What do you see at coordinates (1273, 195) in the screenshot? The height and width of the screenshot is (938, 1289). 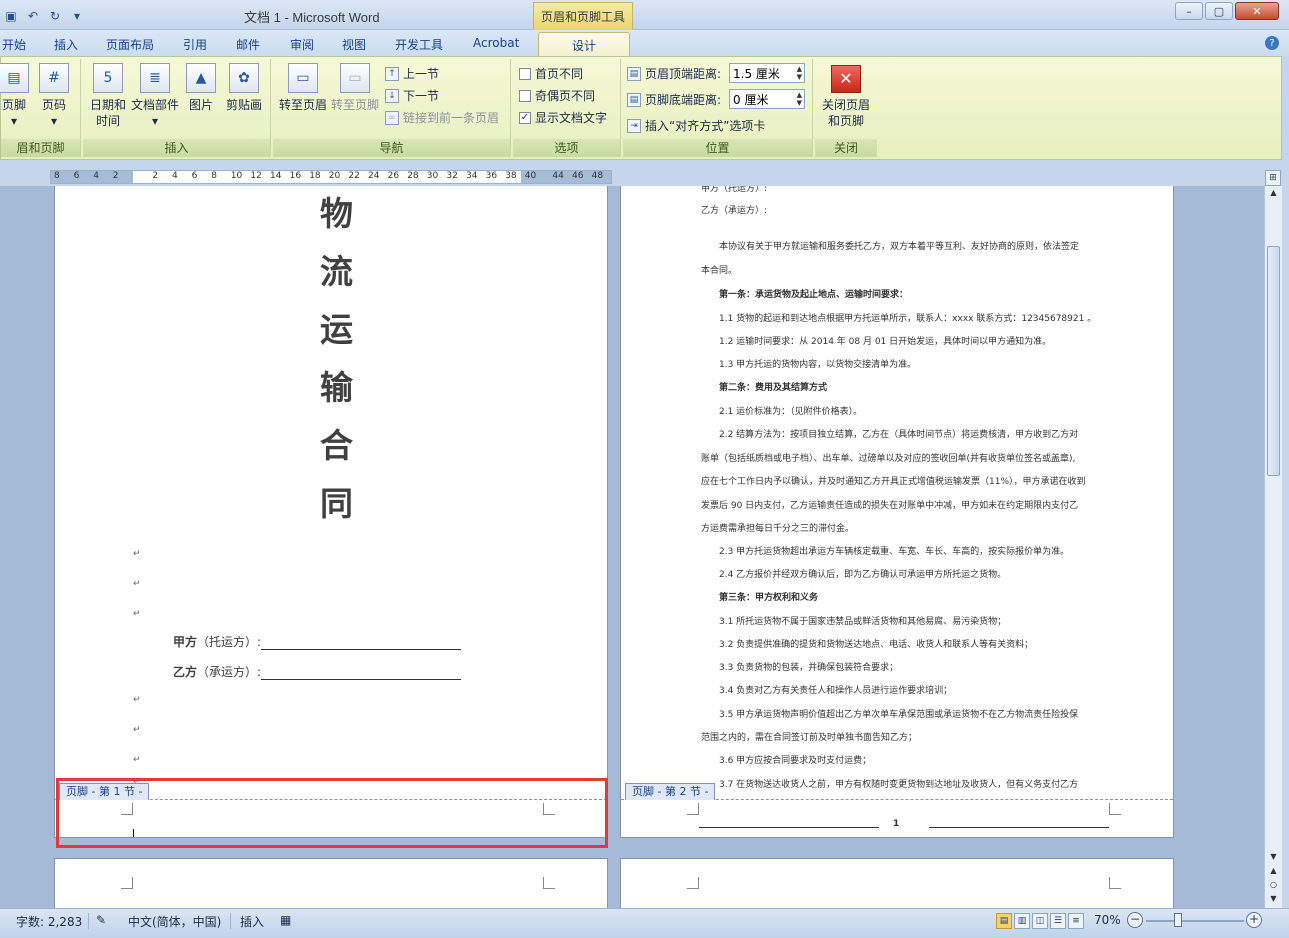 I see `scroll-up-icon: ▲` at bounding box center [1273, 195].